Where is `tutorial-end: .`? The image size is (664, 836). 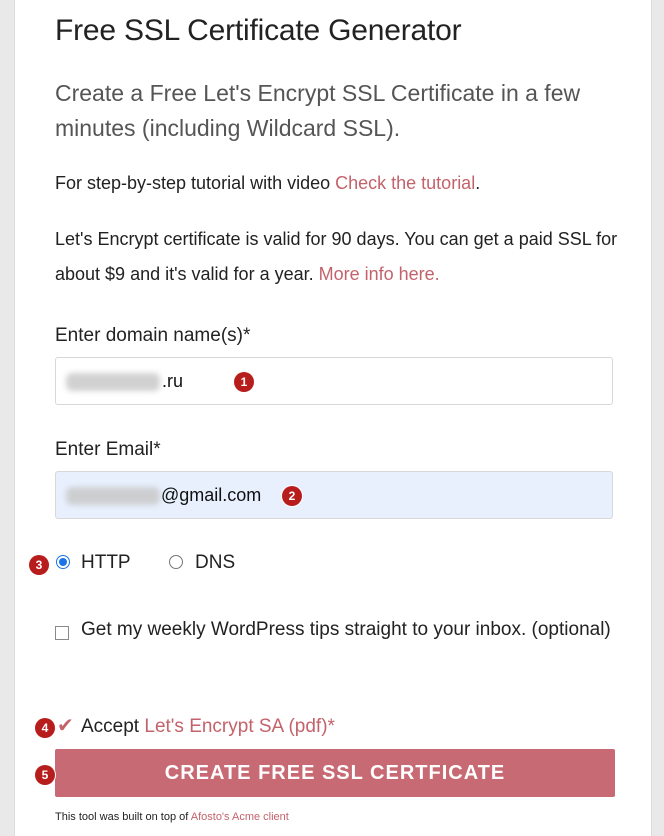
tutorial-end: . is located at coordinates (478, 183).